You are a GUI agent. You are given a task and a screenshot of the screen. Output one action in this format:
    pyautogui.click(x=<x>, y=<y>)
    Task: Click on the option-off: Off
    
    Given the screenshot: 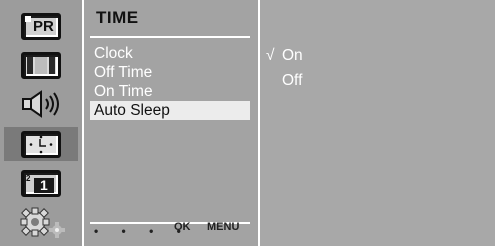 What is the action you would take?
    pyautogui.click(x=284, y=81)
    